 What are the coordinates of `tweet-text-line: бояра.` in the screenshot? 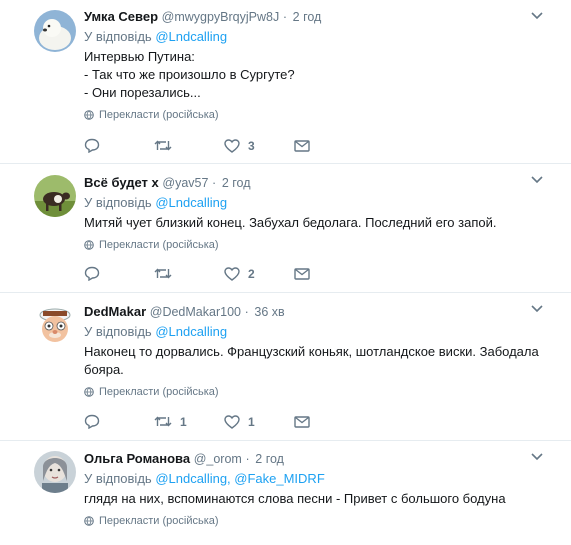 It's located at (104, 369).